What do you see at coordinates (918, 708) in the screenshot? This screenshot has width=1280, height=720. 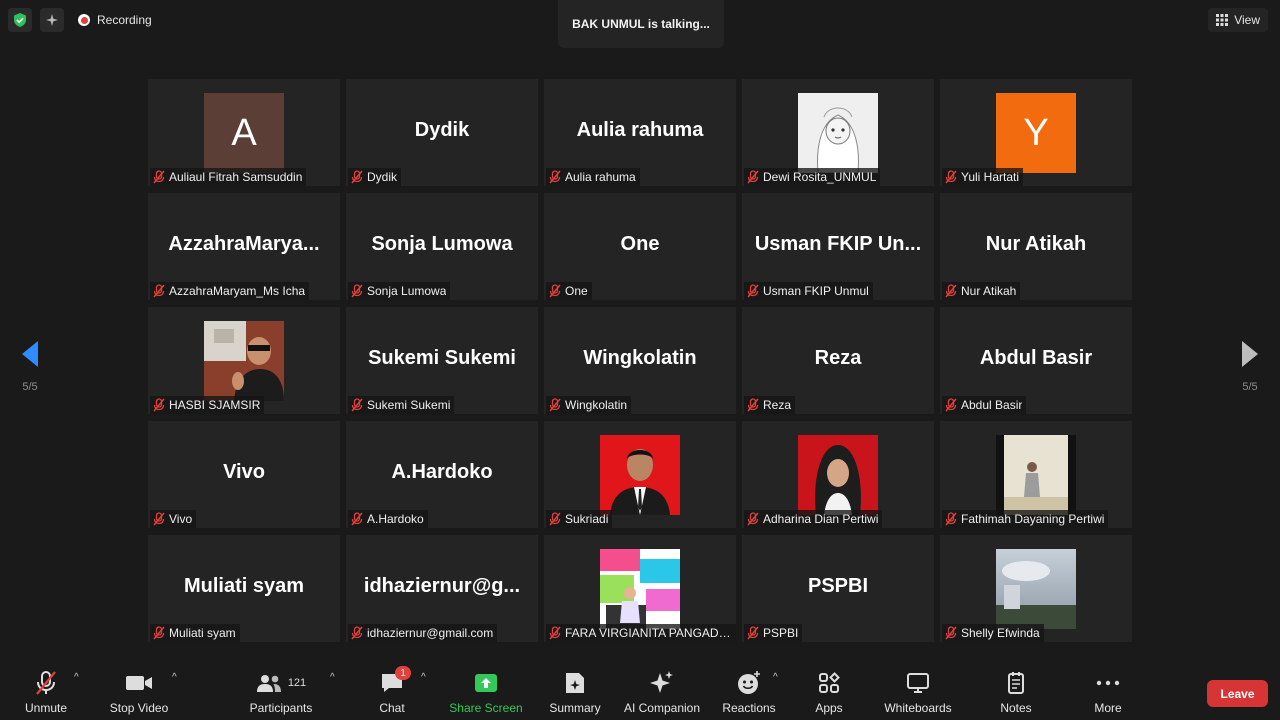 I see `whiteboards-label: Whiteboards` at bounding box center [918, 708].